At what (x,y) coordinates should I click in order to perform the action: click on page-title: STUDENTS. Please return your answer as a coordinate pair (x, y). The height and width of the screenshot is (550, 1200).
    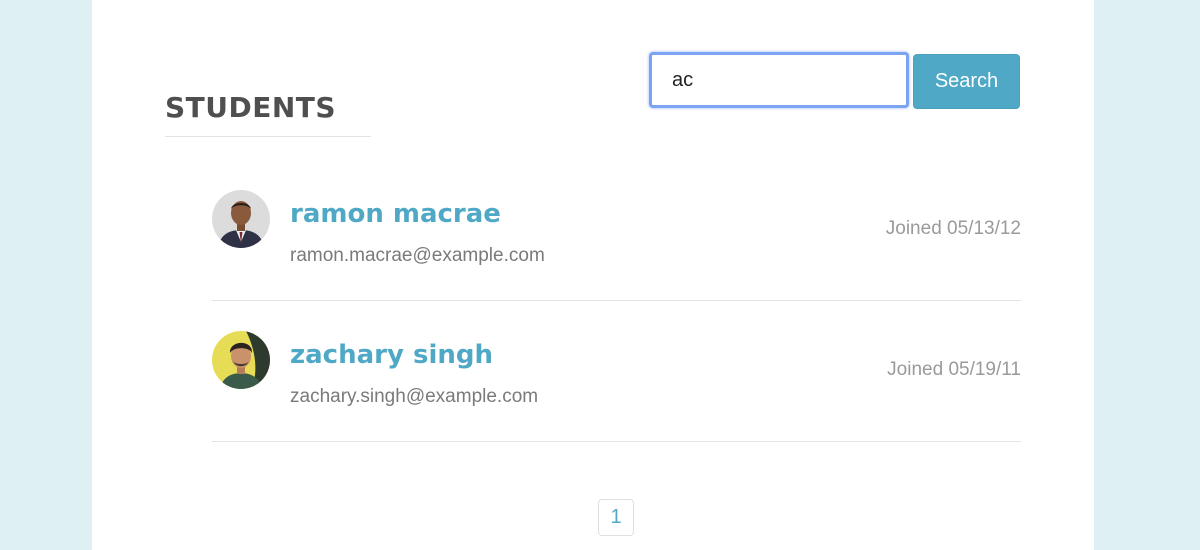
    Looking at the image, I should click on (251, 107).